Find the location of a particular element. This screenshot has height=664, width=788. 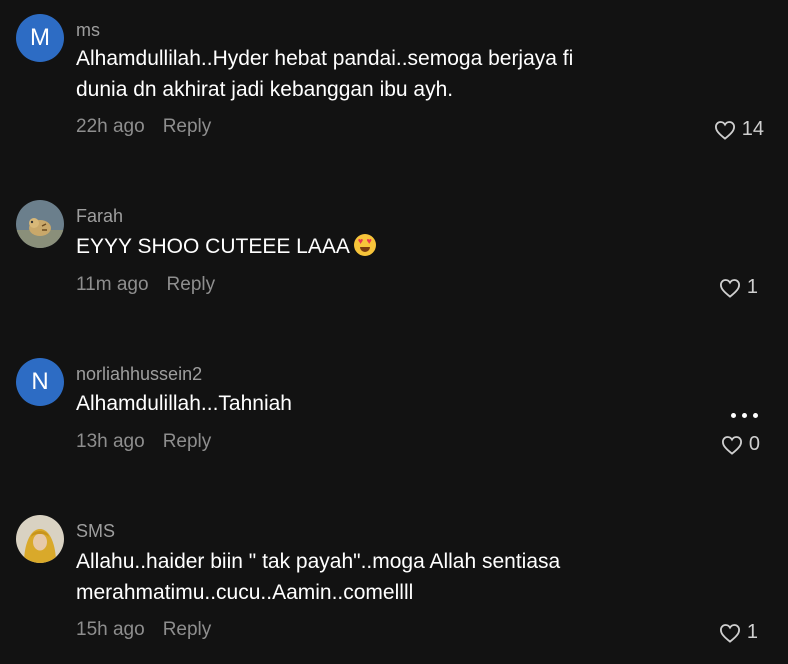

heart-eyes-emoji-icon is located at coordinates (364, 245).